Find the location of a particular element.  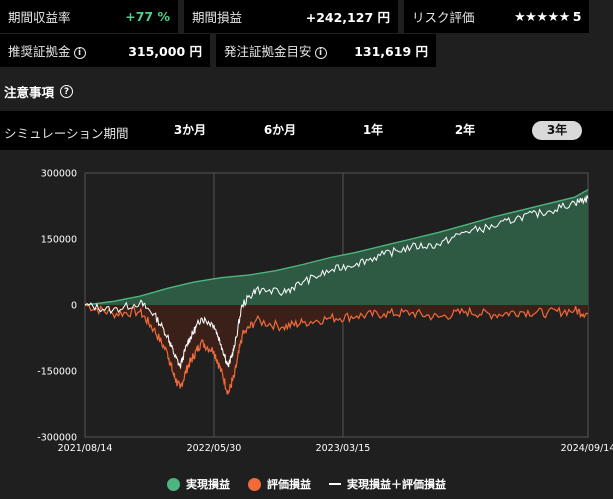

period-pl-value: +242,127 円 is located at coordinates (347, 17).